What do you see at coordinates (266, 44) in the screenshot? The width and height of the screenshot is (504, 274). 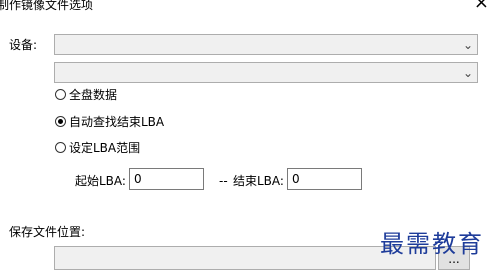 I see `device-select: ⌄` at bounding box center [266, 44].